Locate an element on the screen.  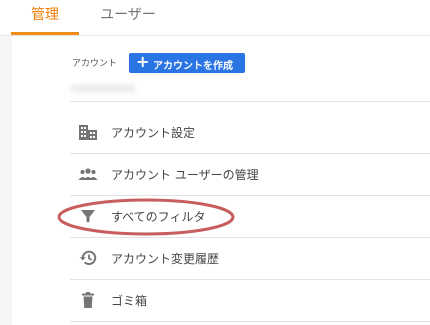
menu-item-label: アカウント設定 is located at coordinates (153, 133).